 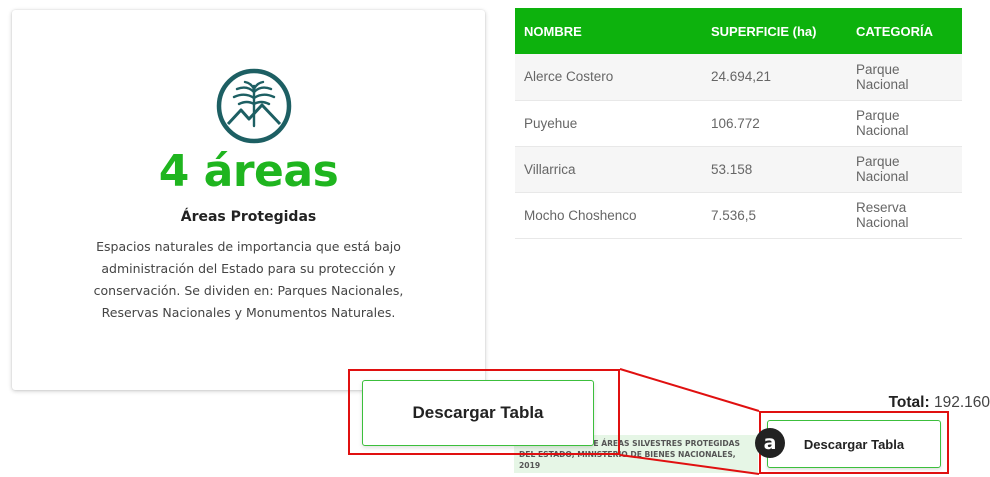 I want to click on cell-nombre: Alerce Costero, so click(x=608, y=77).